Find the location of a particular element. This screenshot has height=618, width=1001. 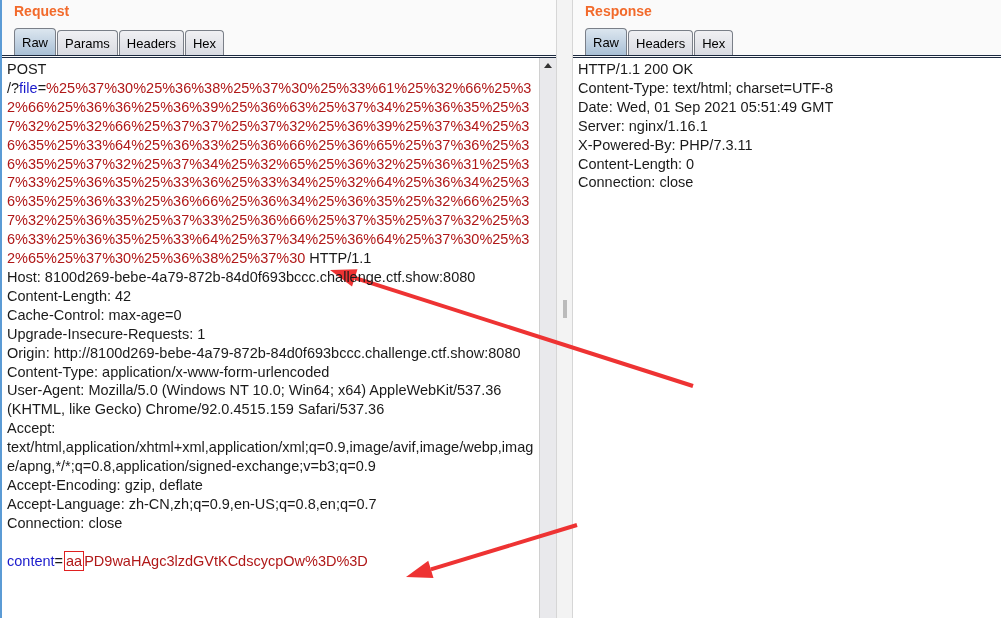

header-line: Content-Length: 0 is located at coordinates (637, 164).